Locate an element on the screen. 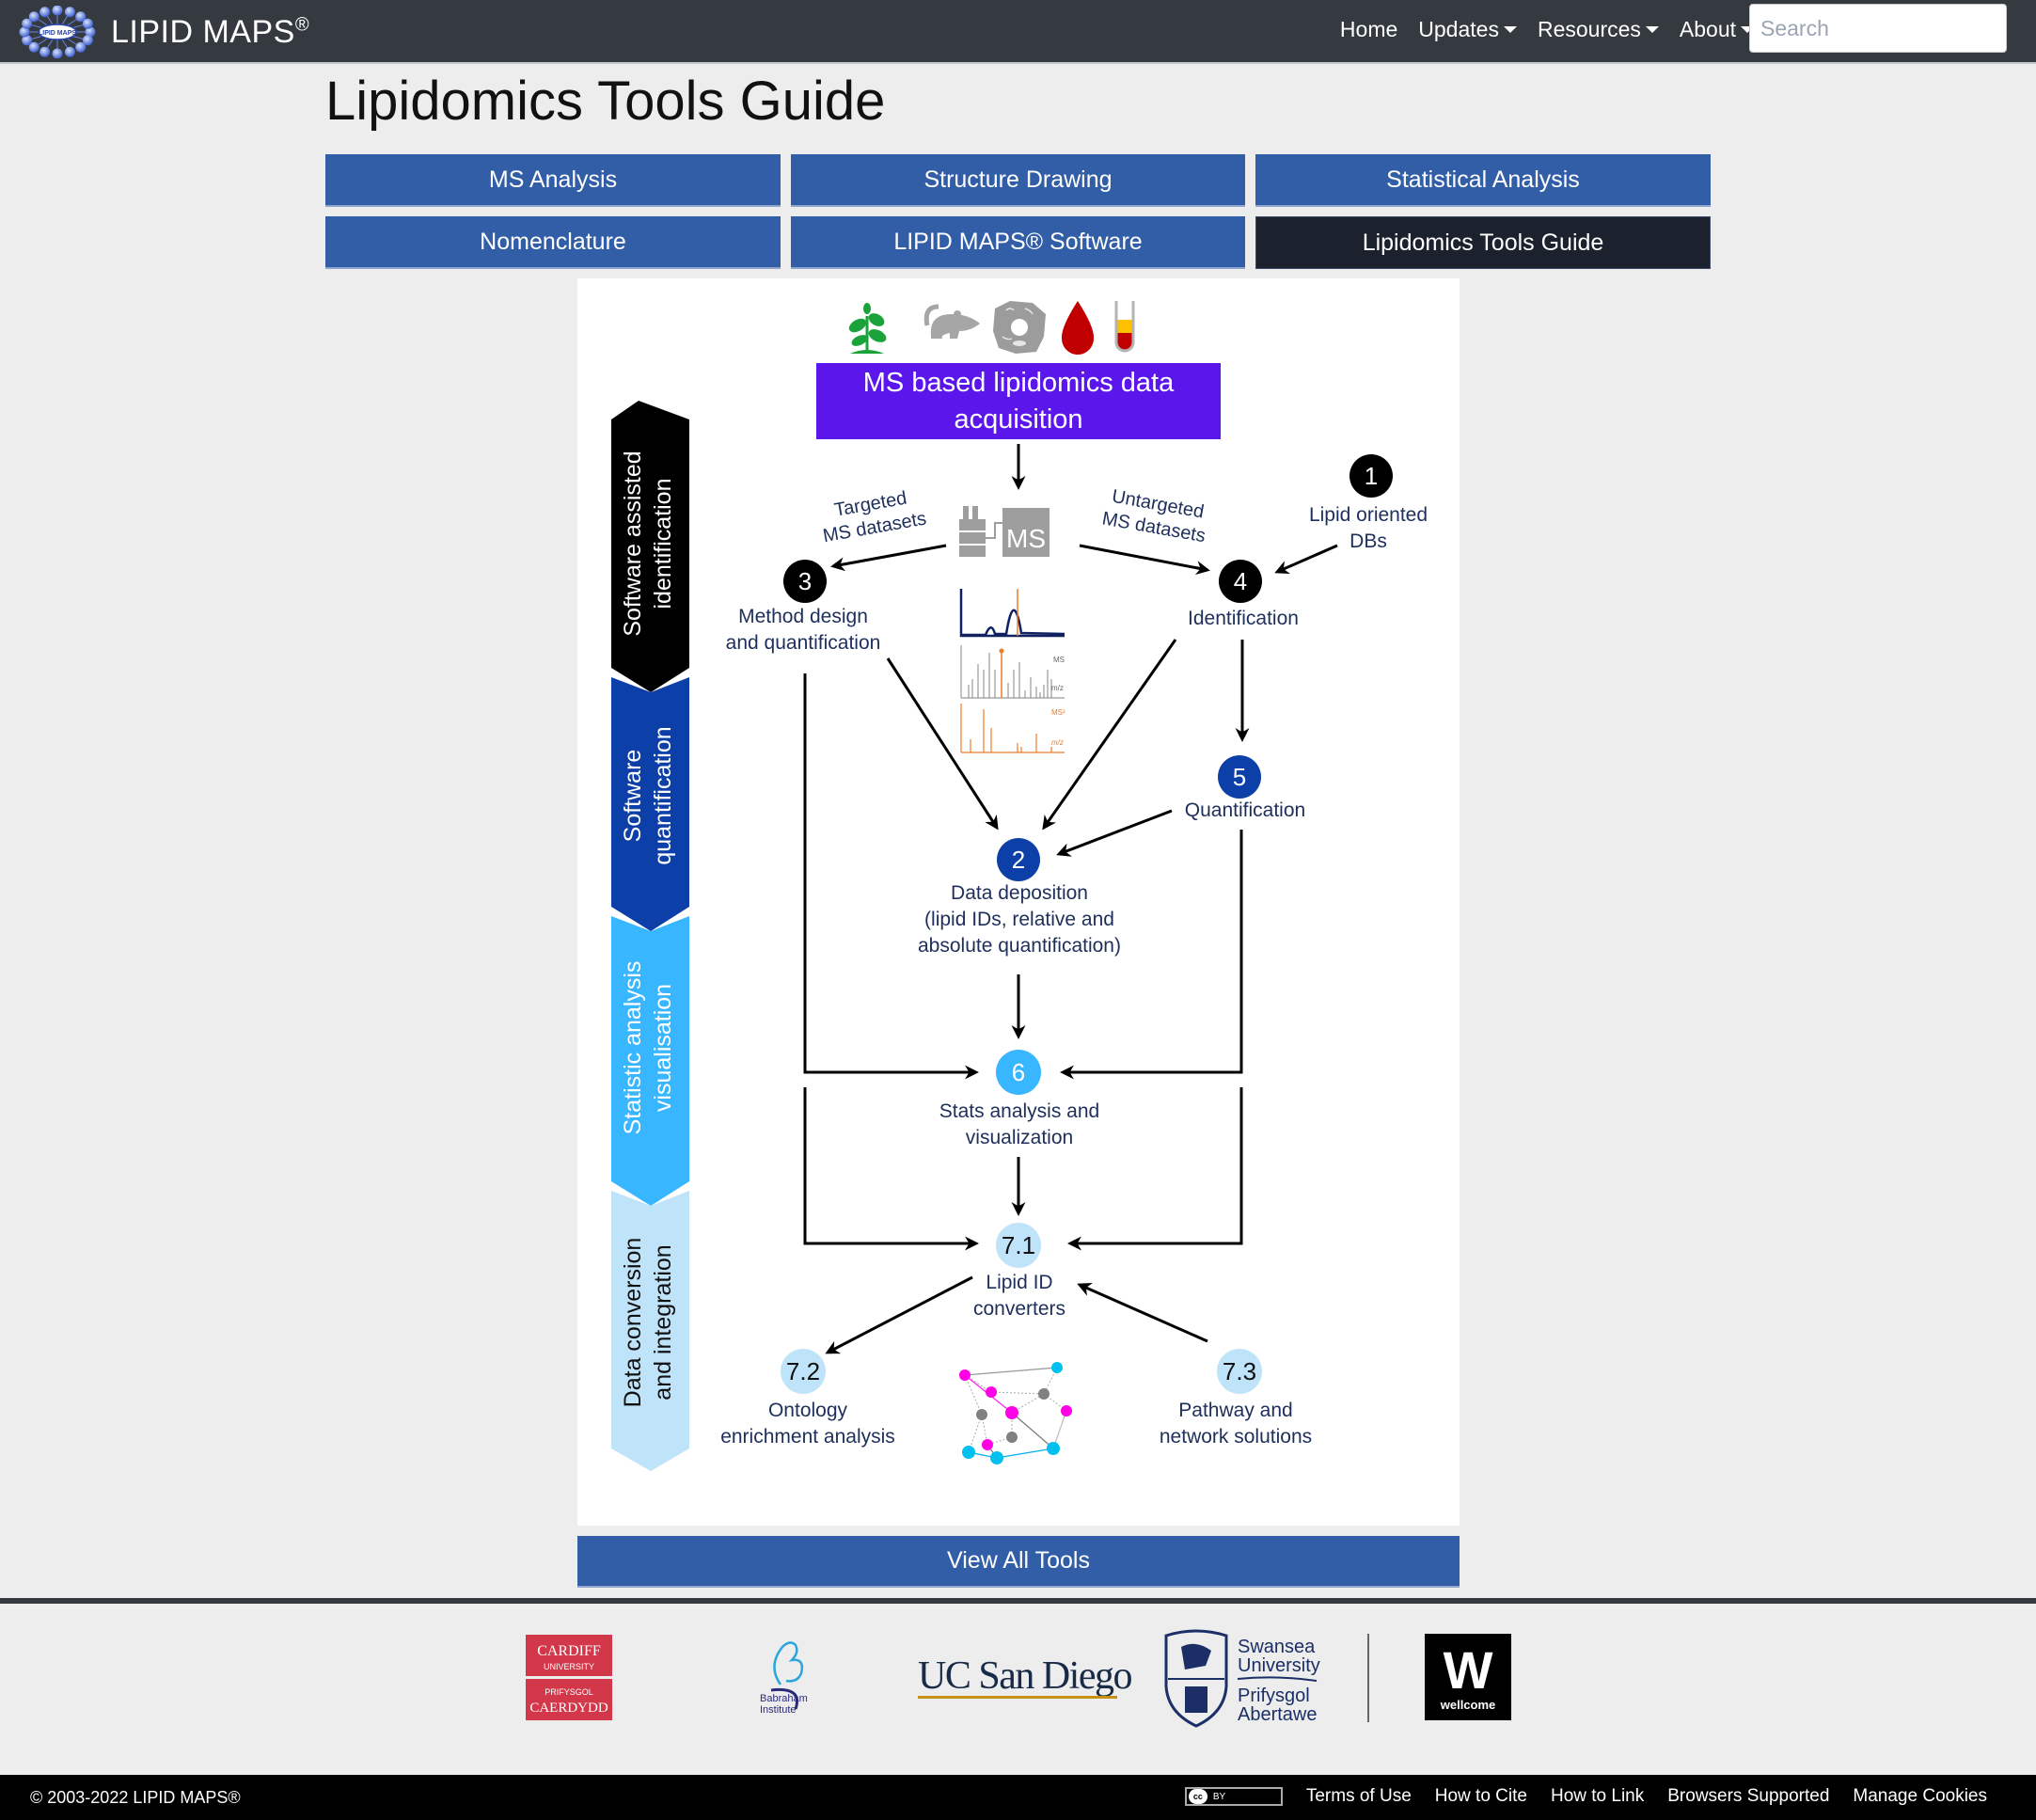 The height and width of the screenshot is (1820, 2036). node-4-number: 4 is located at coordinates (1240, 581).